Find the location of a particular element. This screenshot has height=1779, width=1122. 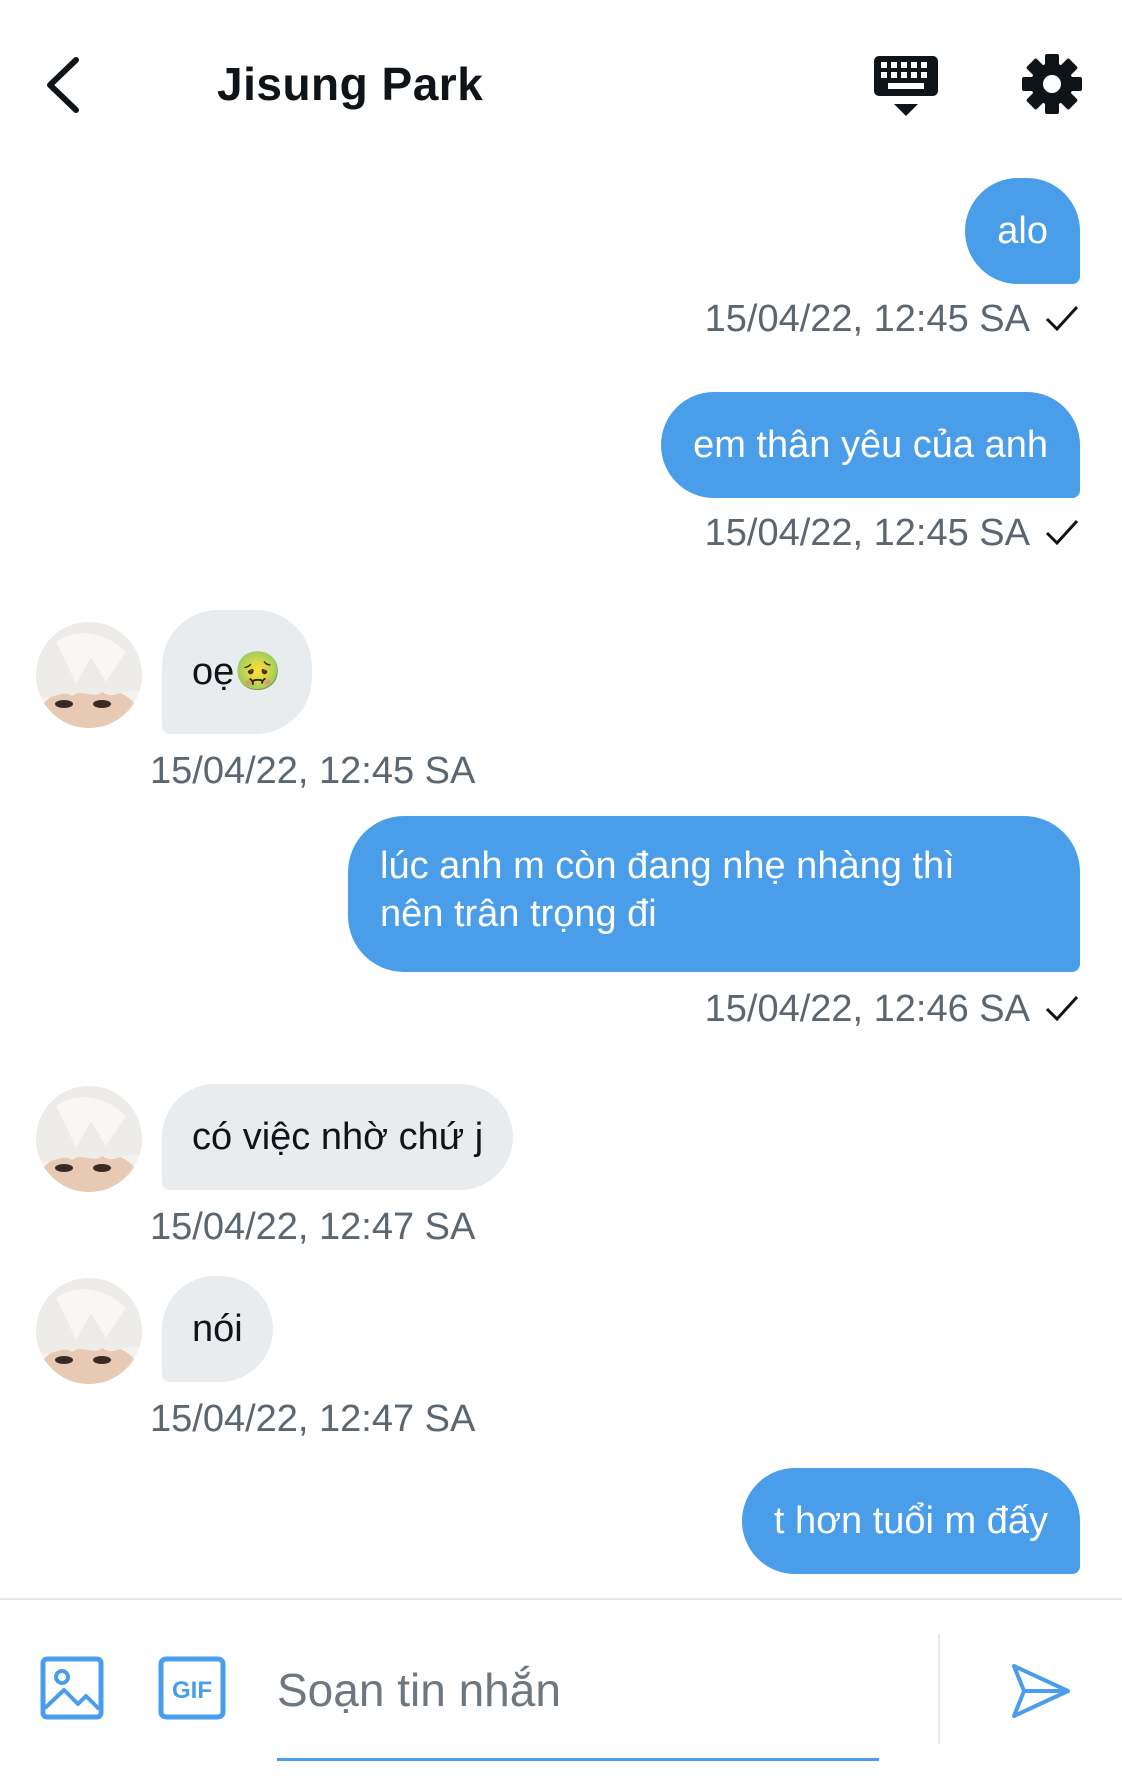

gear-icon is located at coordinates (1052, 84).